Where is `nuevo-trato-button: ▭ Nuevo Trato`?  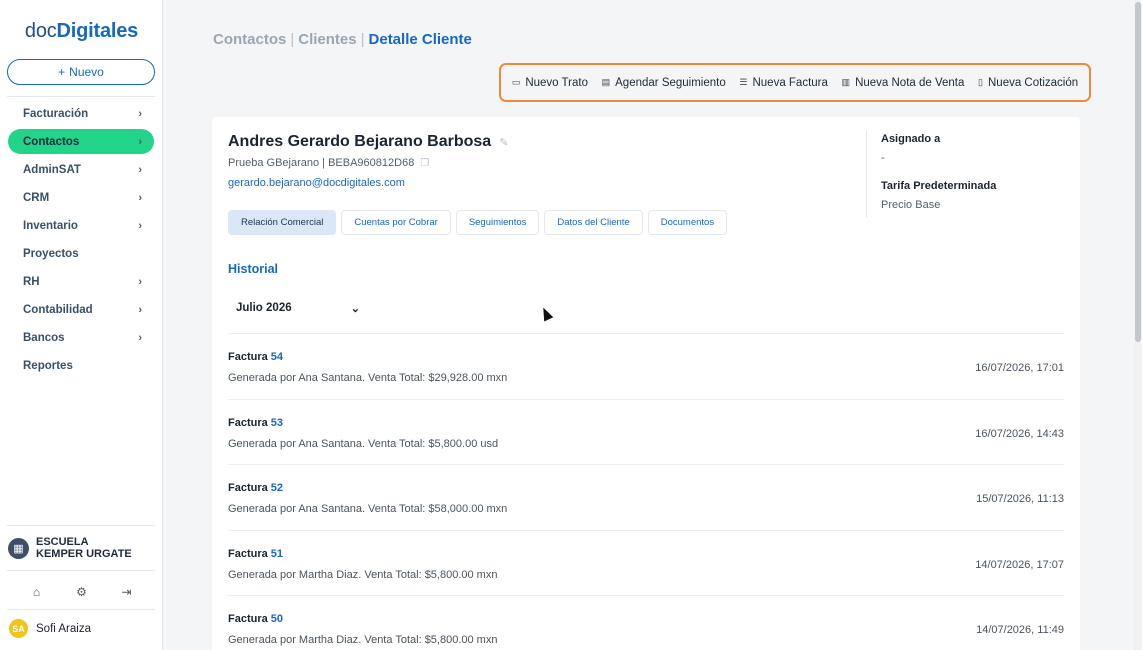
nuevo-trato-button: ▭ Nuevo Trato is located at coordinates (550, 83).